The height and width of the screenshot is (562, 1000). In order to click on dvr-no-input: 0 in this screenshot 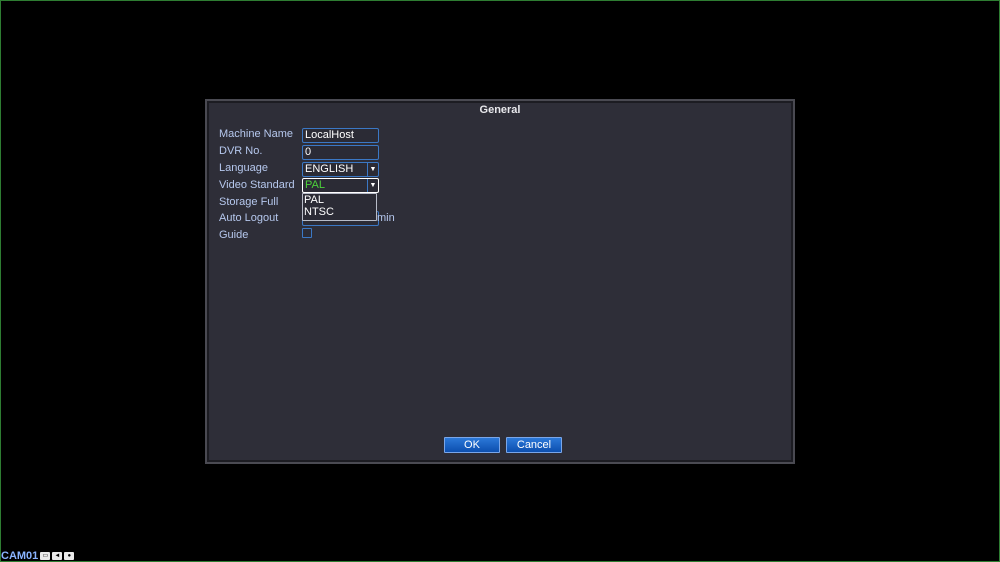, I will do `click(340, 152)`.